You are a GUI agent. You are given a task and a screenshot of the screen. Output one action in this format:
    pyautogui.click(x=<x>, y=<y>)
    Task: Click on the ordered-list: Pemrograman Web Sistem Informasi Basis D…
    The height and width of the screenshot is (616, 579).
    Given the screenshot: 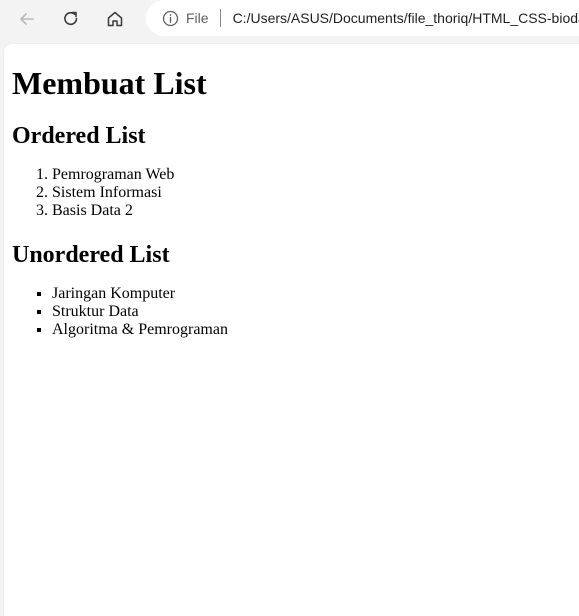 What is the action you would take?
    pyautogui.click(x=291, y=193)
    